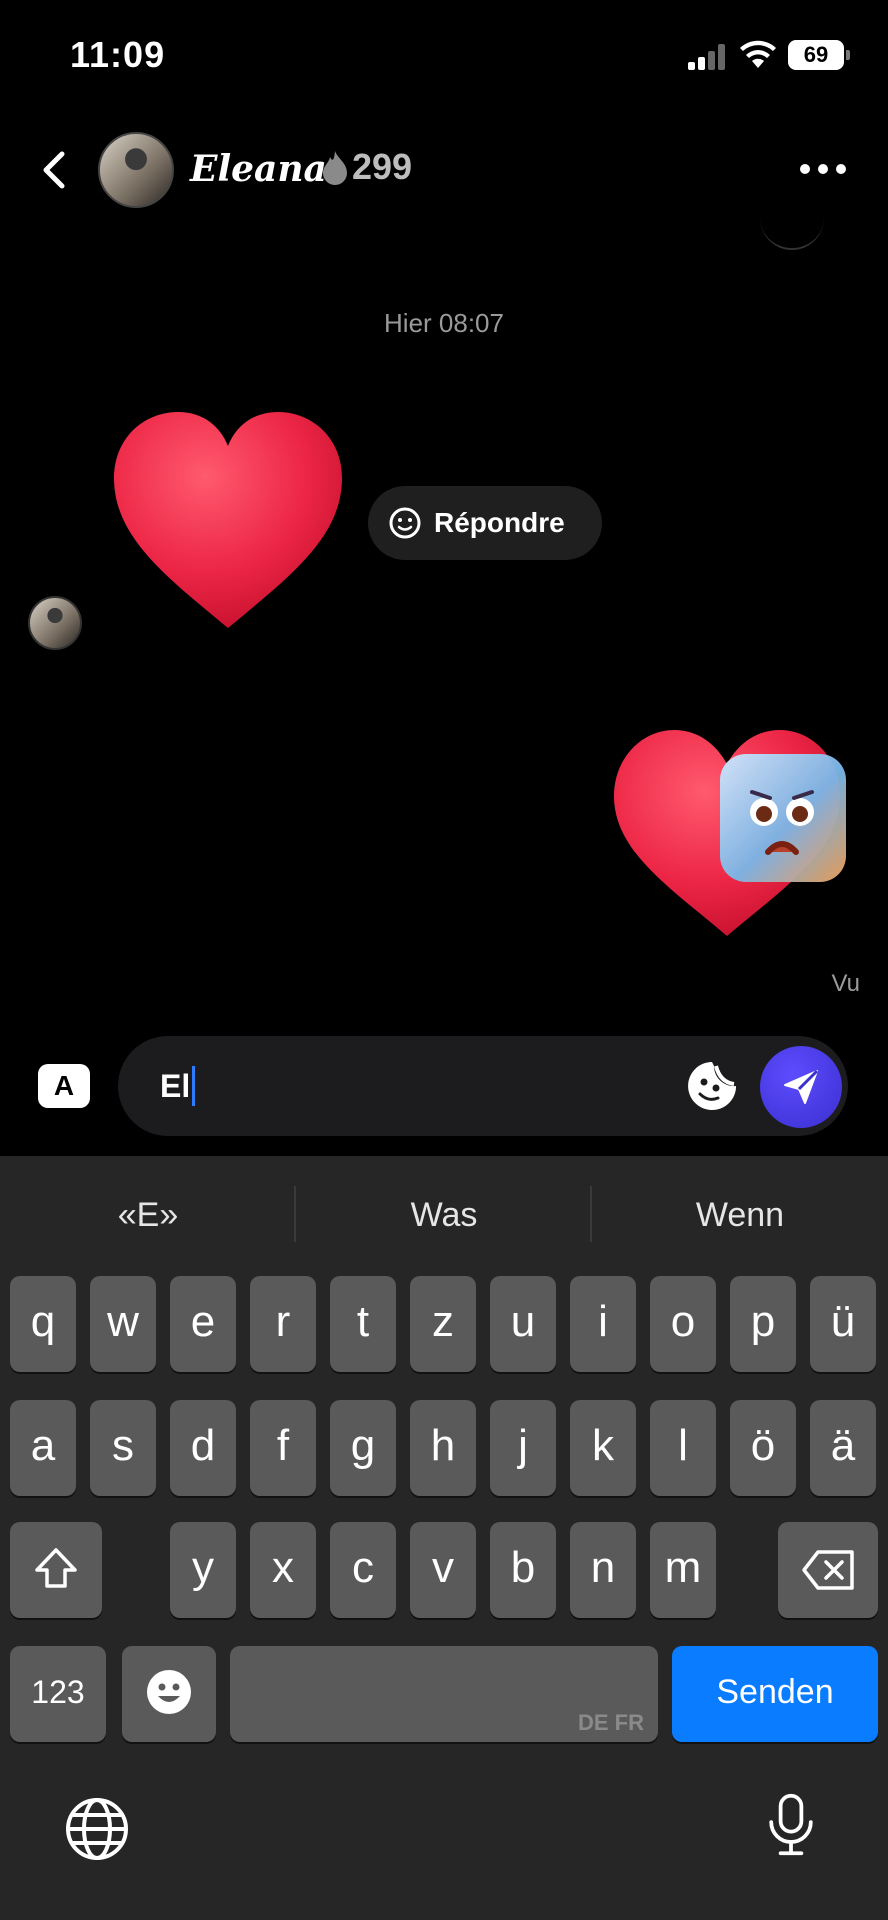 This screenshot has width=888, height=1920. Describe the element at coordinates (443, 1324) in the screenshot. I see `key-z: z` at that location.